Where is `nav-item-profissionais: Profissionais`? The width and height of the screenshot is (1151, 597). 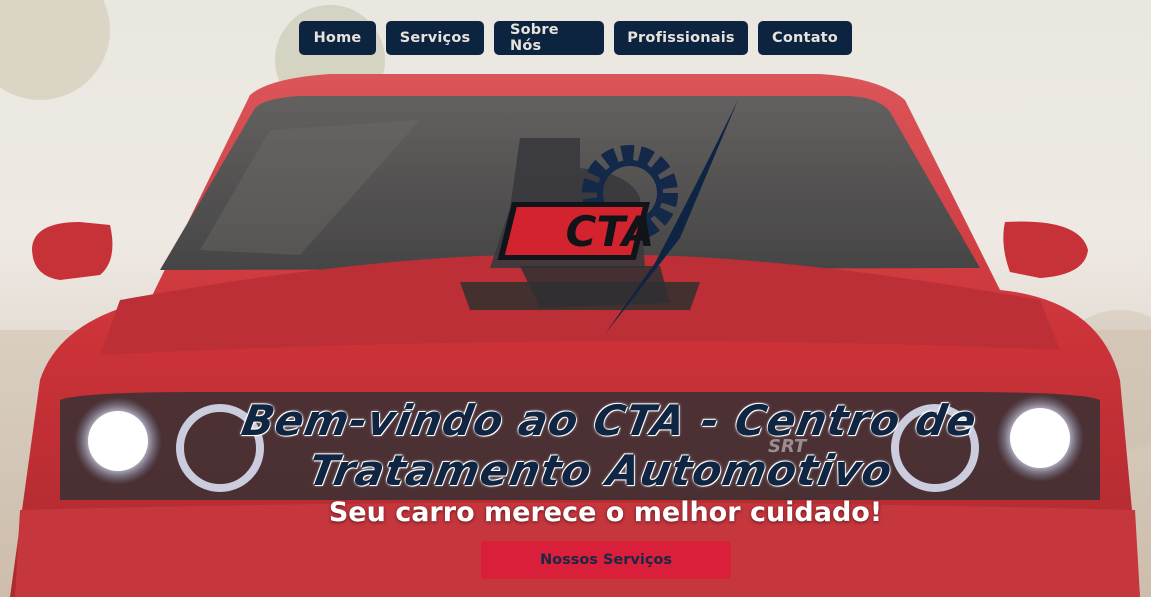 nav-item-profissionais: Profissionais is located at coordinates (681, 38).